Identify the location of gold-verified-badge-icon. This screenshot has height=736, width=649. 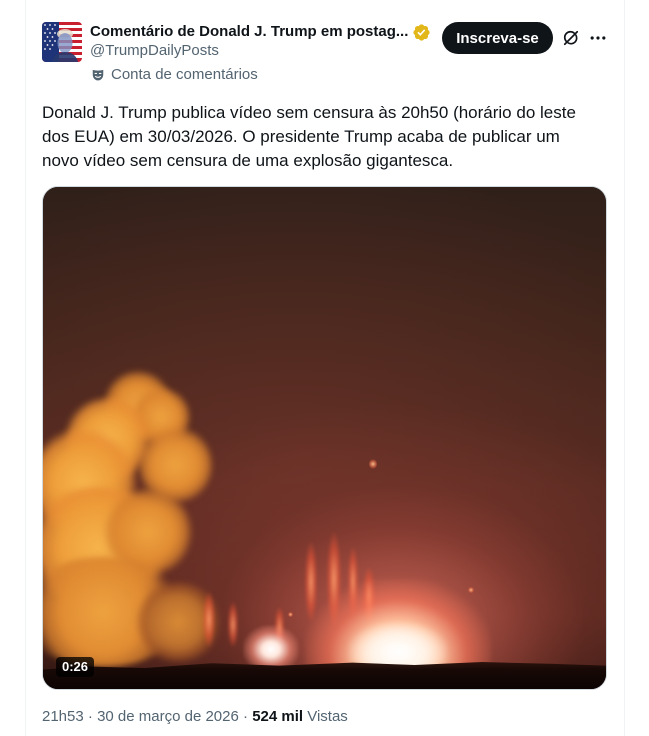
(421, 32).